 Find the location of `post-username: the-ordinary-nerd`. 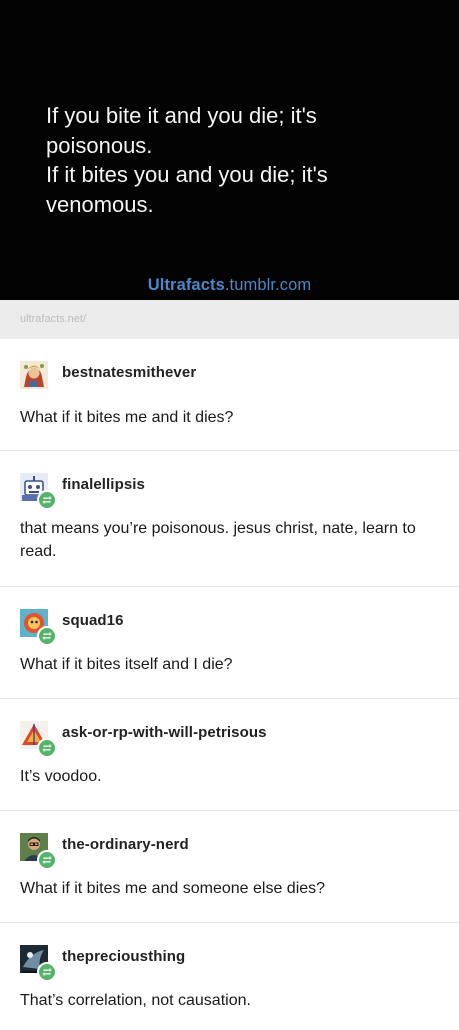

post-username: the-ordinary-nerd is located at coordinates (125, 844).